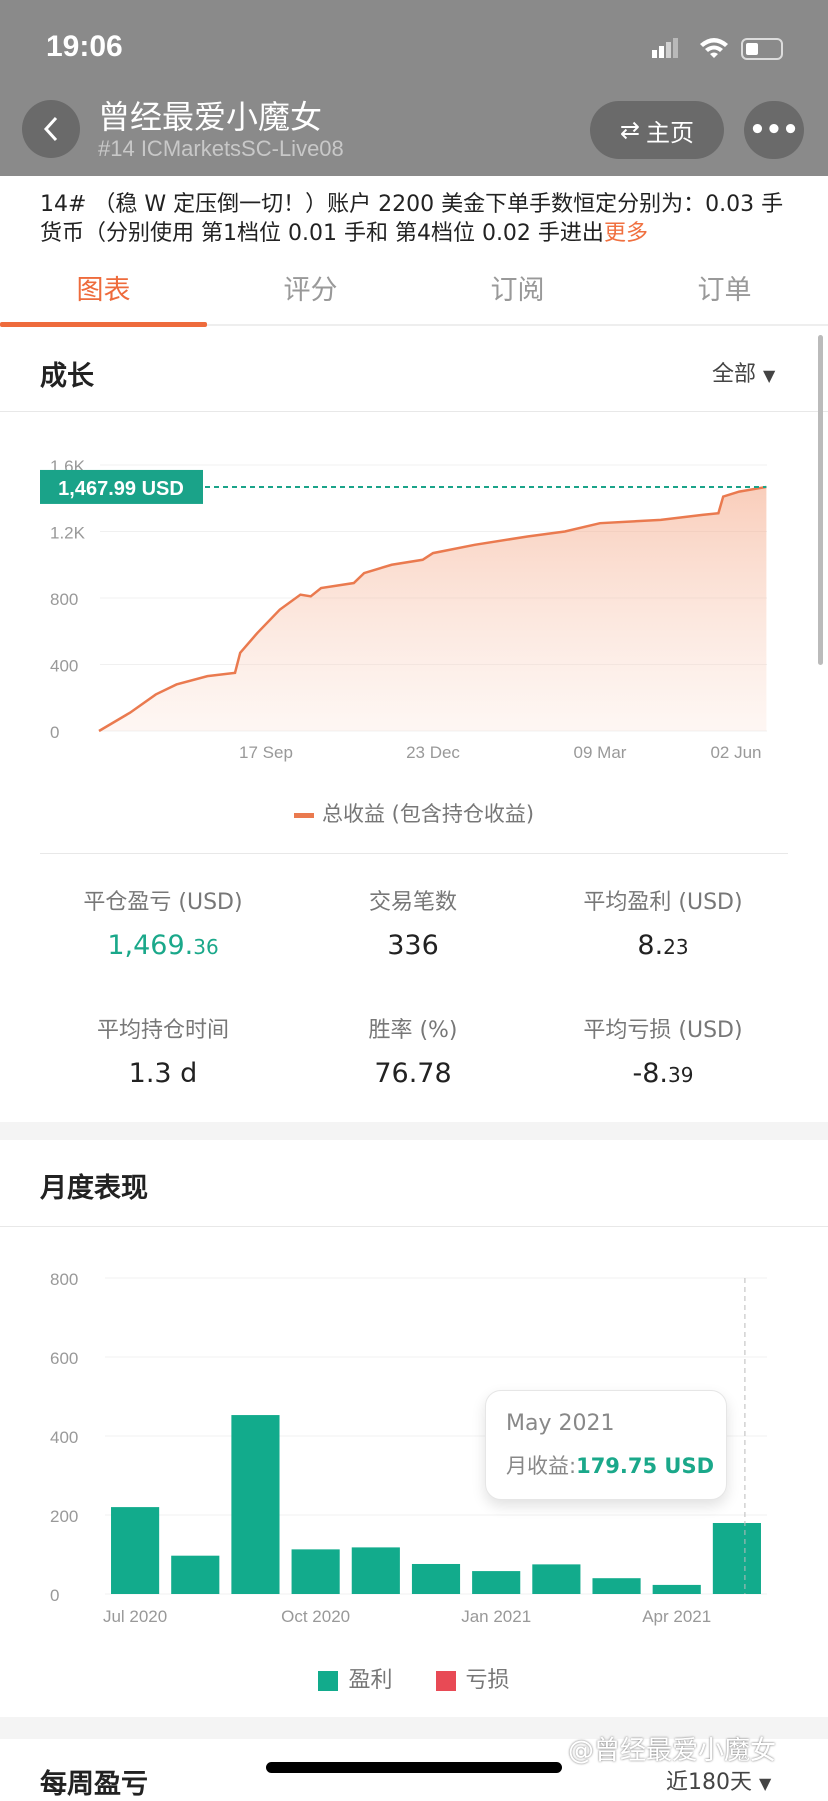 This screenshot has width=828, height=1801. What do you see at coordinates (433, 752) in the screenshot?
I see `x-tick-label: 23 Dec` at bounding box center [433, 752].